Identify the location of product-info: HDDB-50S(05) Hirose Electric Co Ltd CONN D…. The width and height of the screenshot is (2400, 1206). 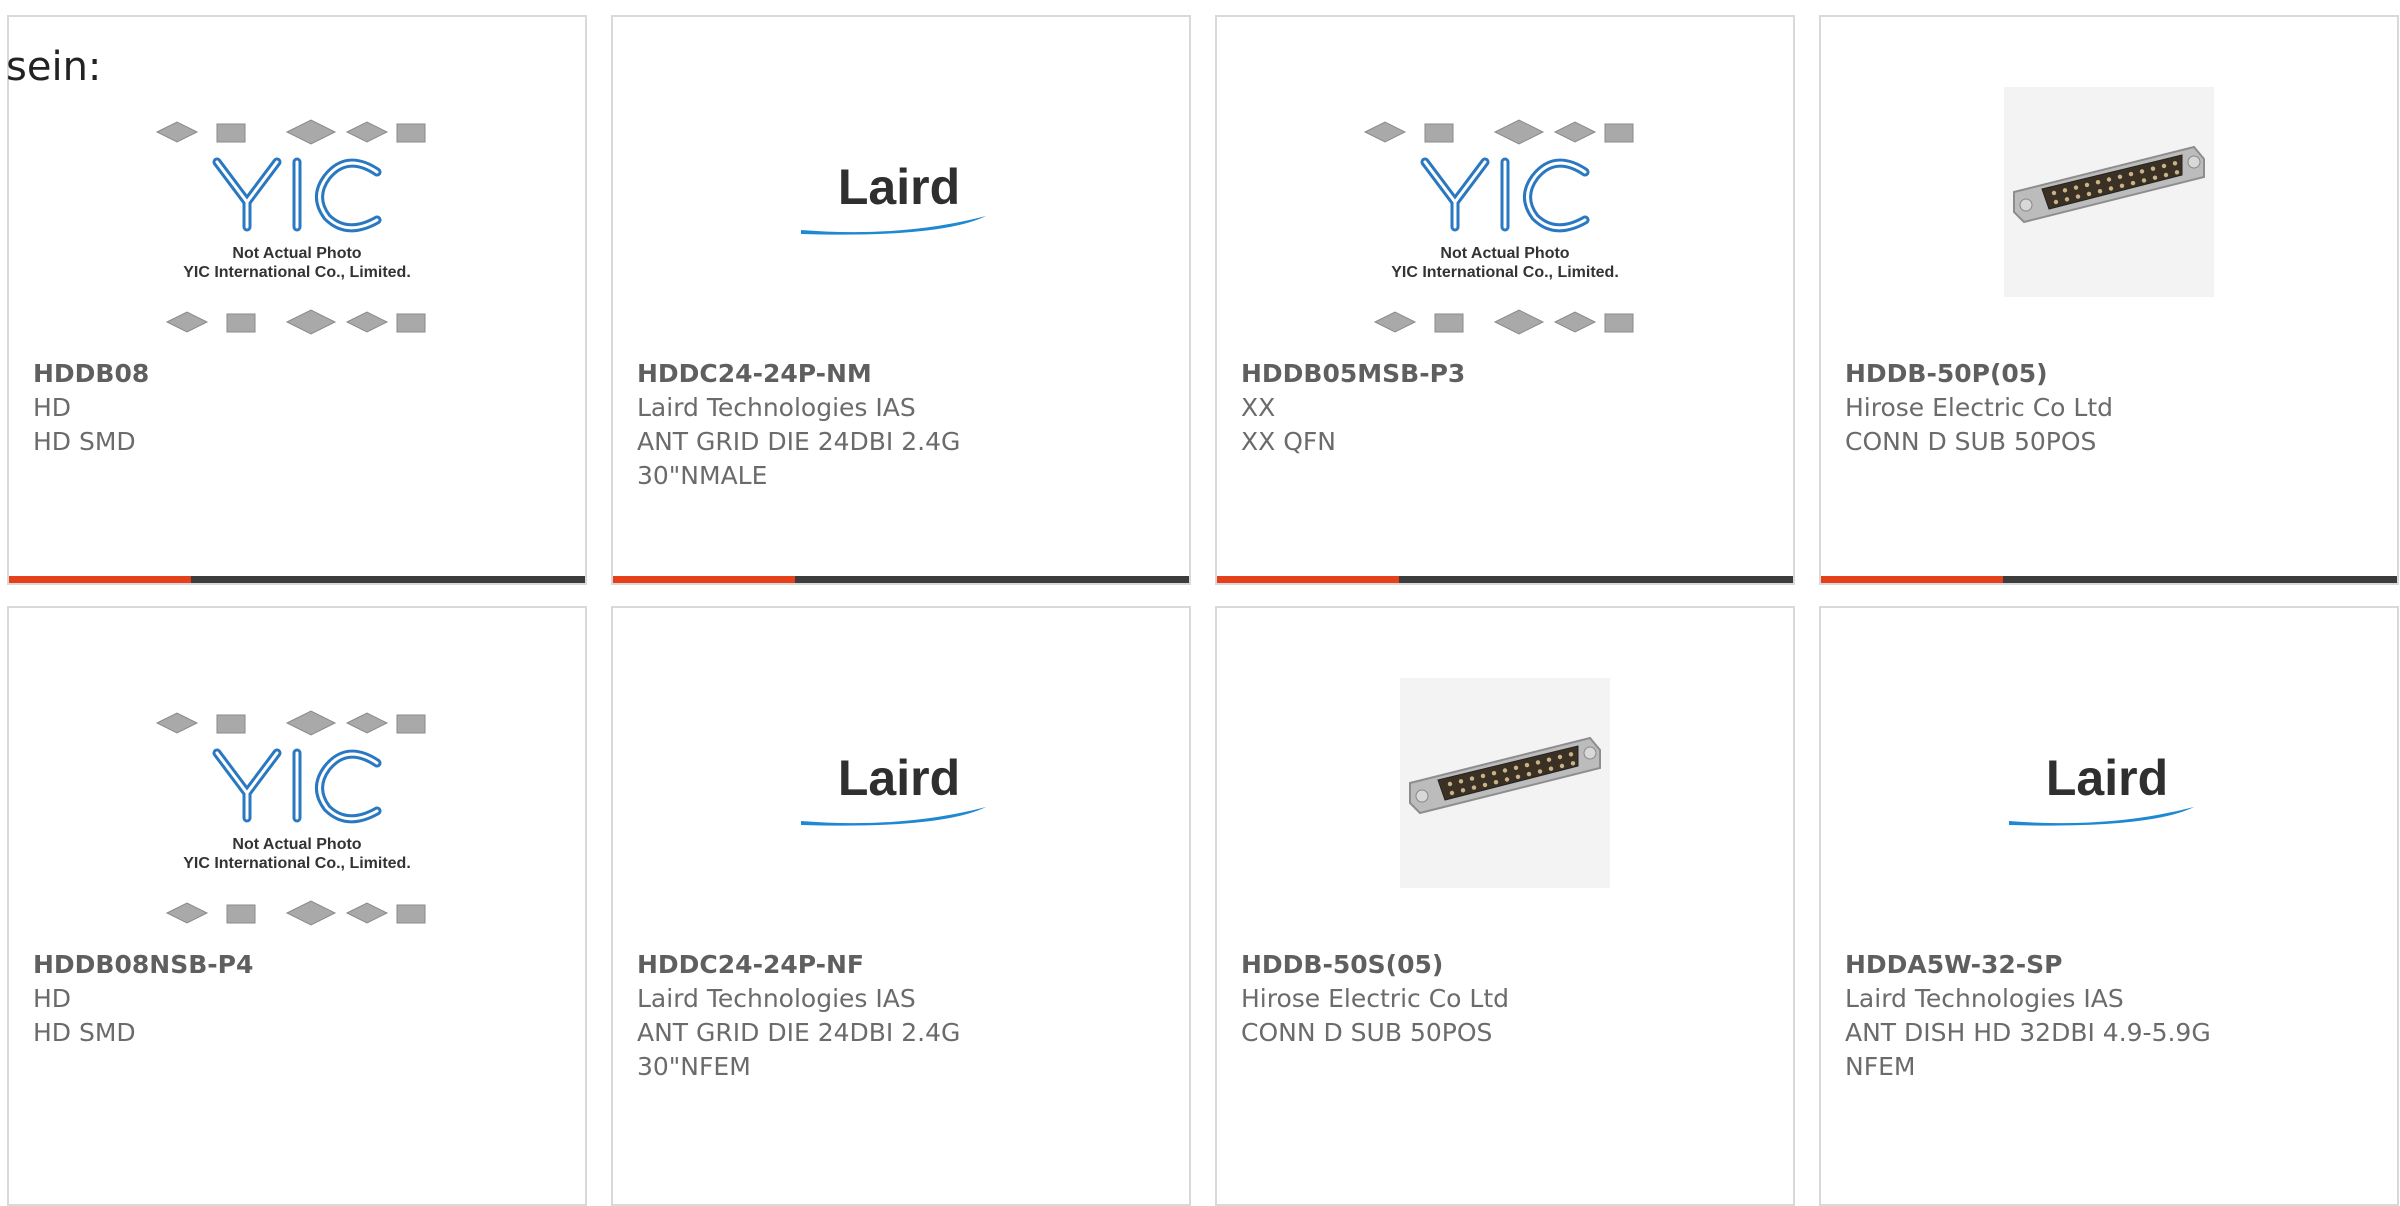
(1507, 999).